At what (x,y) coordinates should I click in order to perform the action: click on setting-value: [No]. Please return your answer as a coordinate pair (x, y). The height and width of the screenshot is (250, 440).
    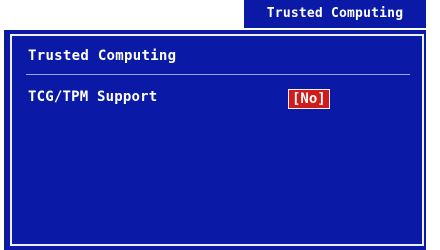
    Looking at the image, I should click on (309, 99).